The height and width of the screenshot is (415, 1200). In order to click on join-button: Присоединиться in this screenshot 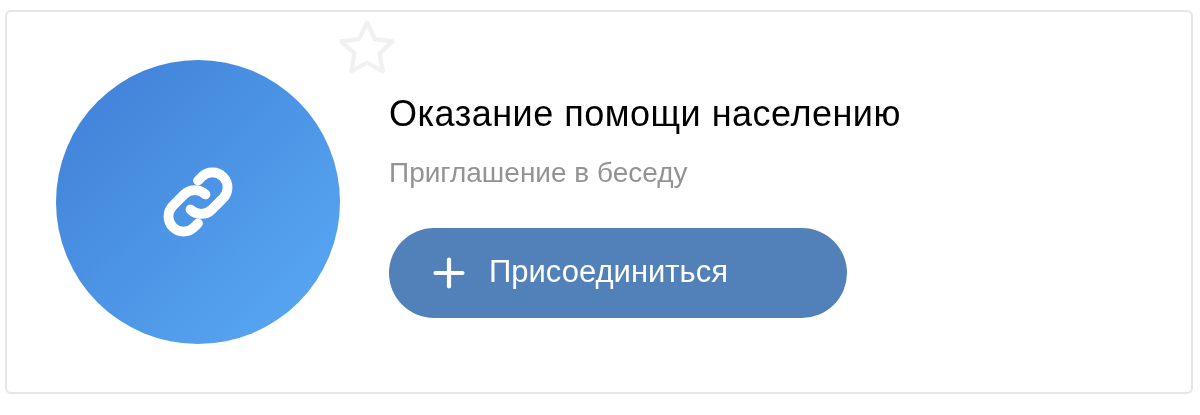, I will do `click(618, 272)`.